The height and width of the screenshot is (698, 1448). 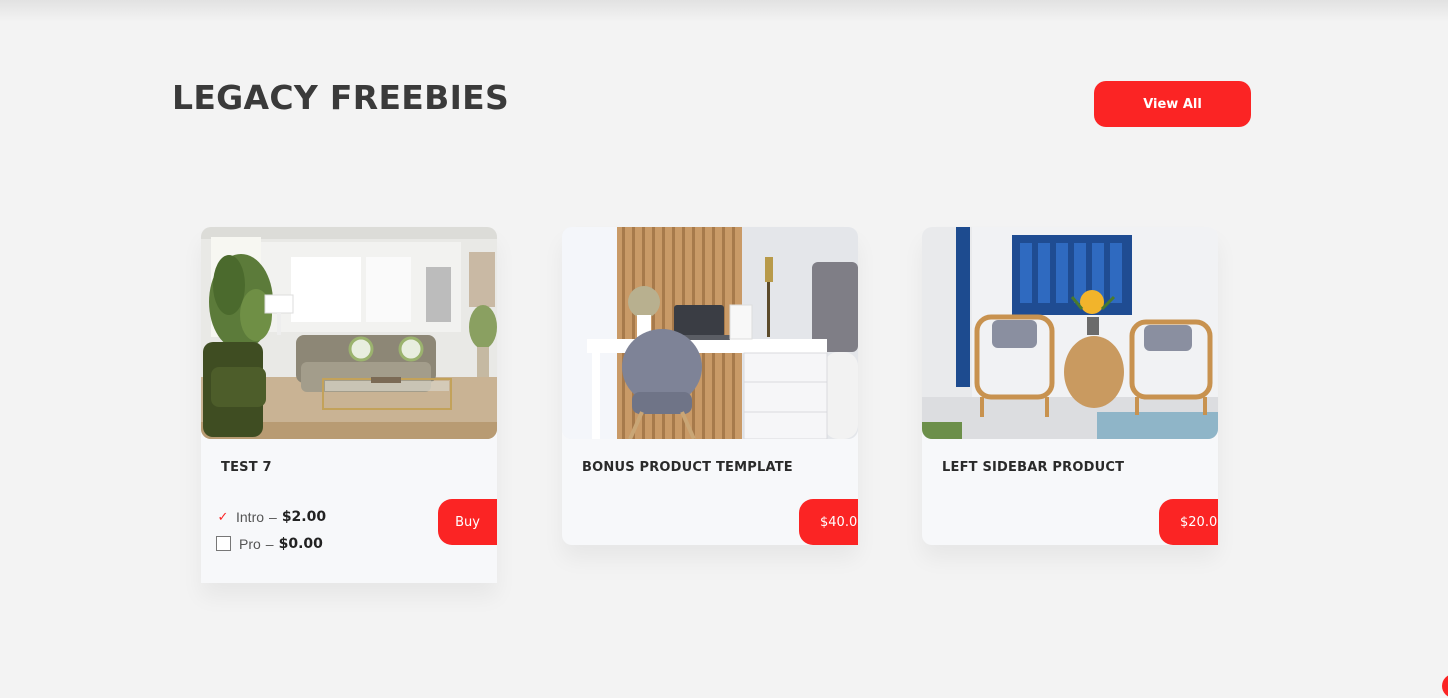 What do you see at coordinates (1033, 467) in the screenshot?
I see `product-title: LEFT SIDEBAR PRODUCT` at bounding box center [1033, 467].